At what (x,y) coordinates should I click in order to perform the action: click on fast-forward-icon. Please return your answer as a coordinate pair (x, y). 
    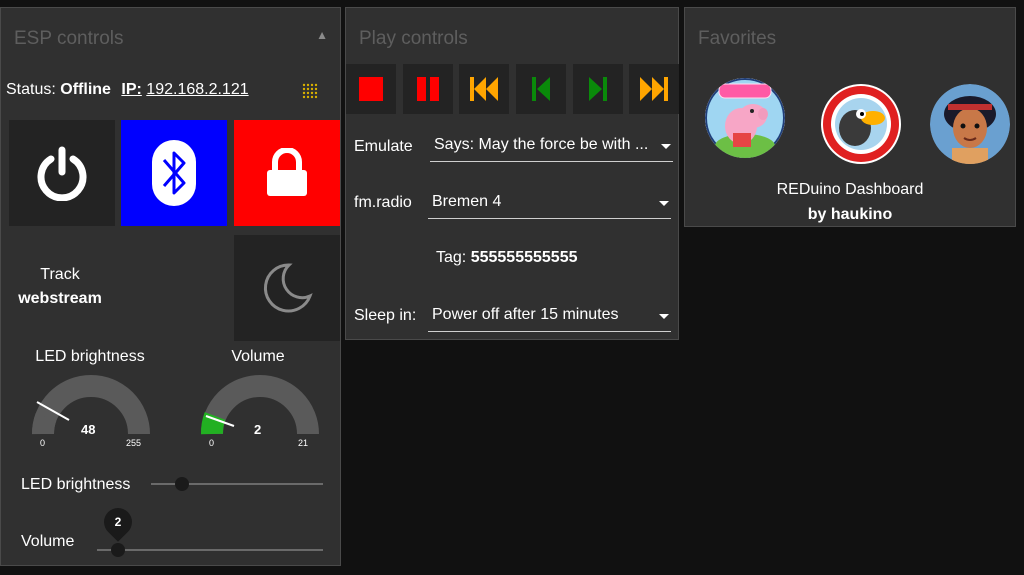
    Looking at the image, I should click on (654, 89).